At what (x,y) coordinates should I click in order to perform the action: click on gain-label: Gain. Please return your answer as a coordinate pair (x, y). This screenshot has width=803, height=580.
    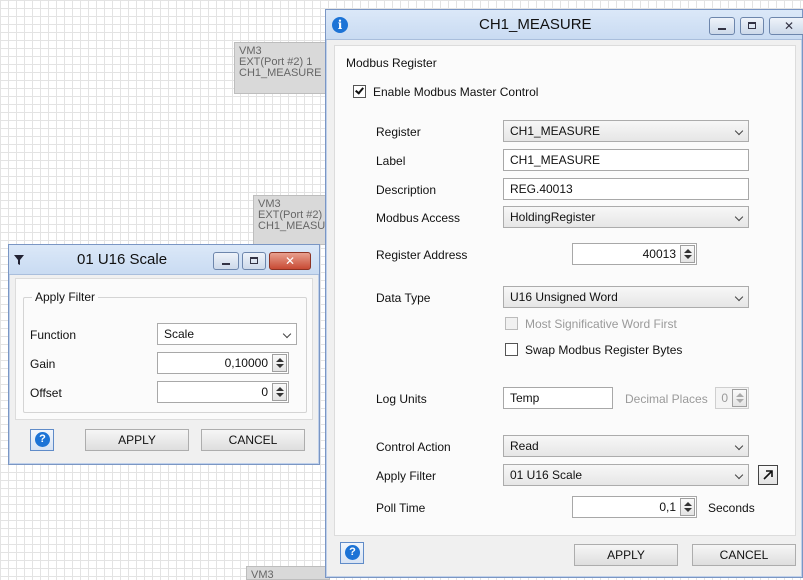
    Looking at the image, I should click on (43, 364).